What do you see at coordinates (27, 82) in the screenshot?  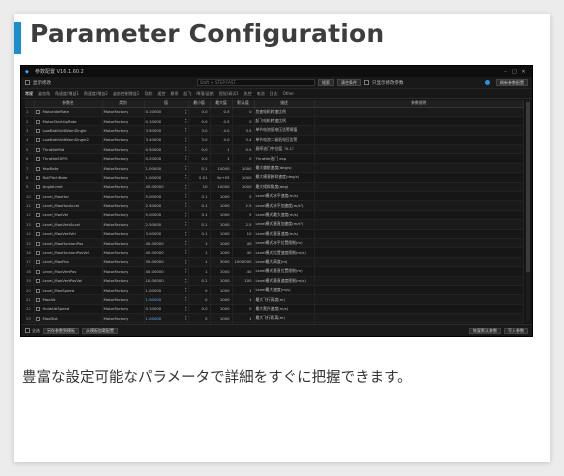 I see `show-changed-checkbox` at bounding box center [27, 82].